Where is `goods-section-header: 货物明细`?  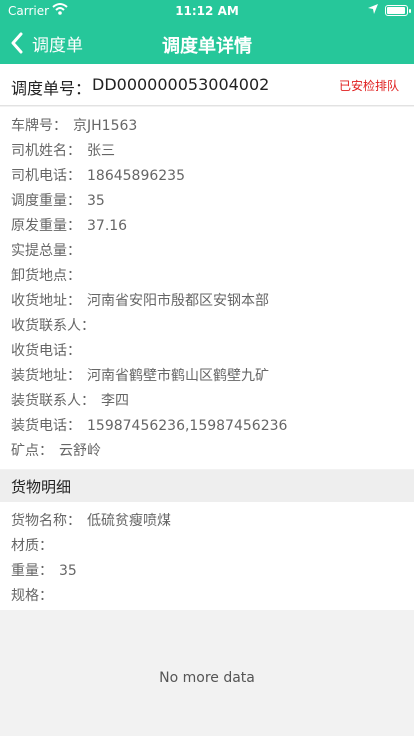 goods-section-header: 货物明细 is located at coordinates (207, 486).